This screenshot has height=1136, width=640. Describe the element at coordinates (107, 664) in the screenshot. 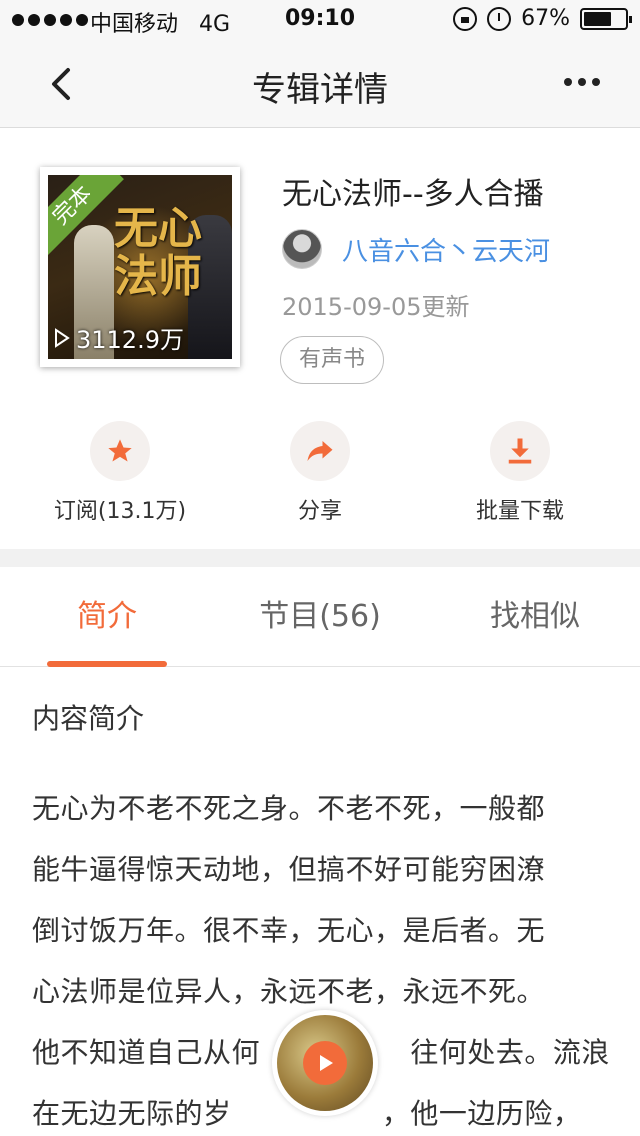

I see `active-tab-indicator` at that location.